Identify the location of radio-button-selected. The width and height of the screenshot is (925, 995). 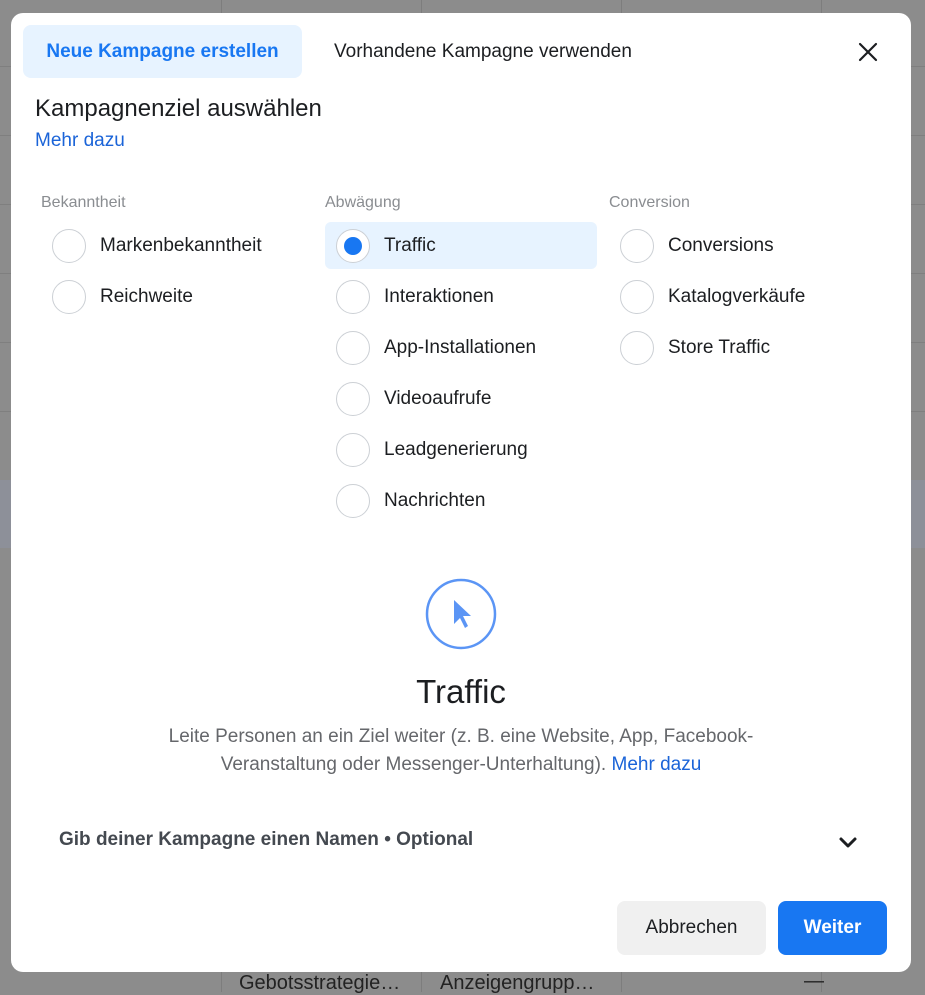
(353, 245).